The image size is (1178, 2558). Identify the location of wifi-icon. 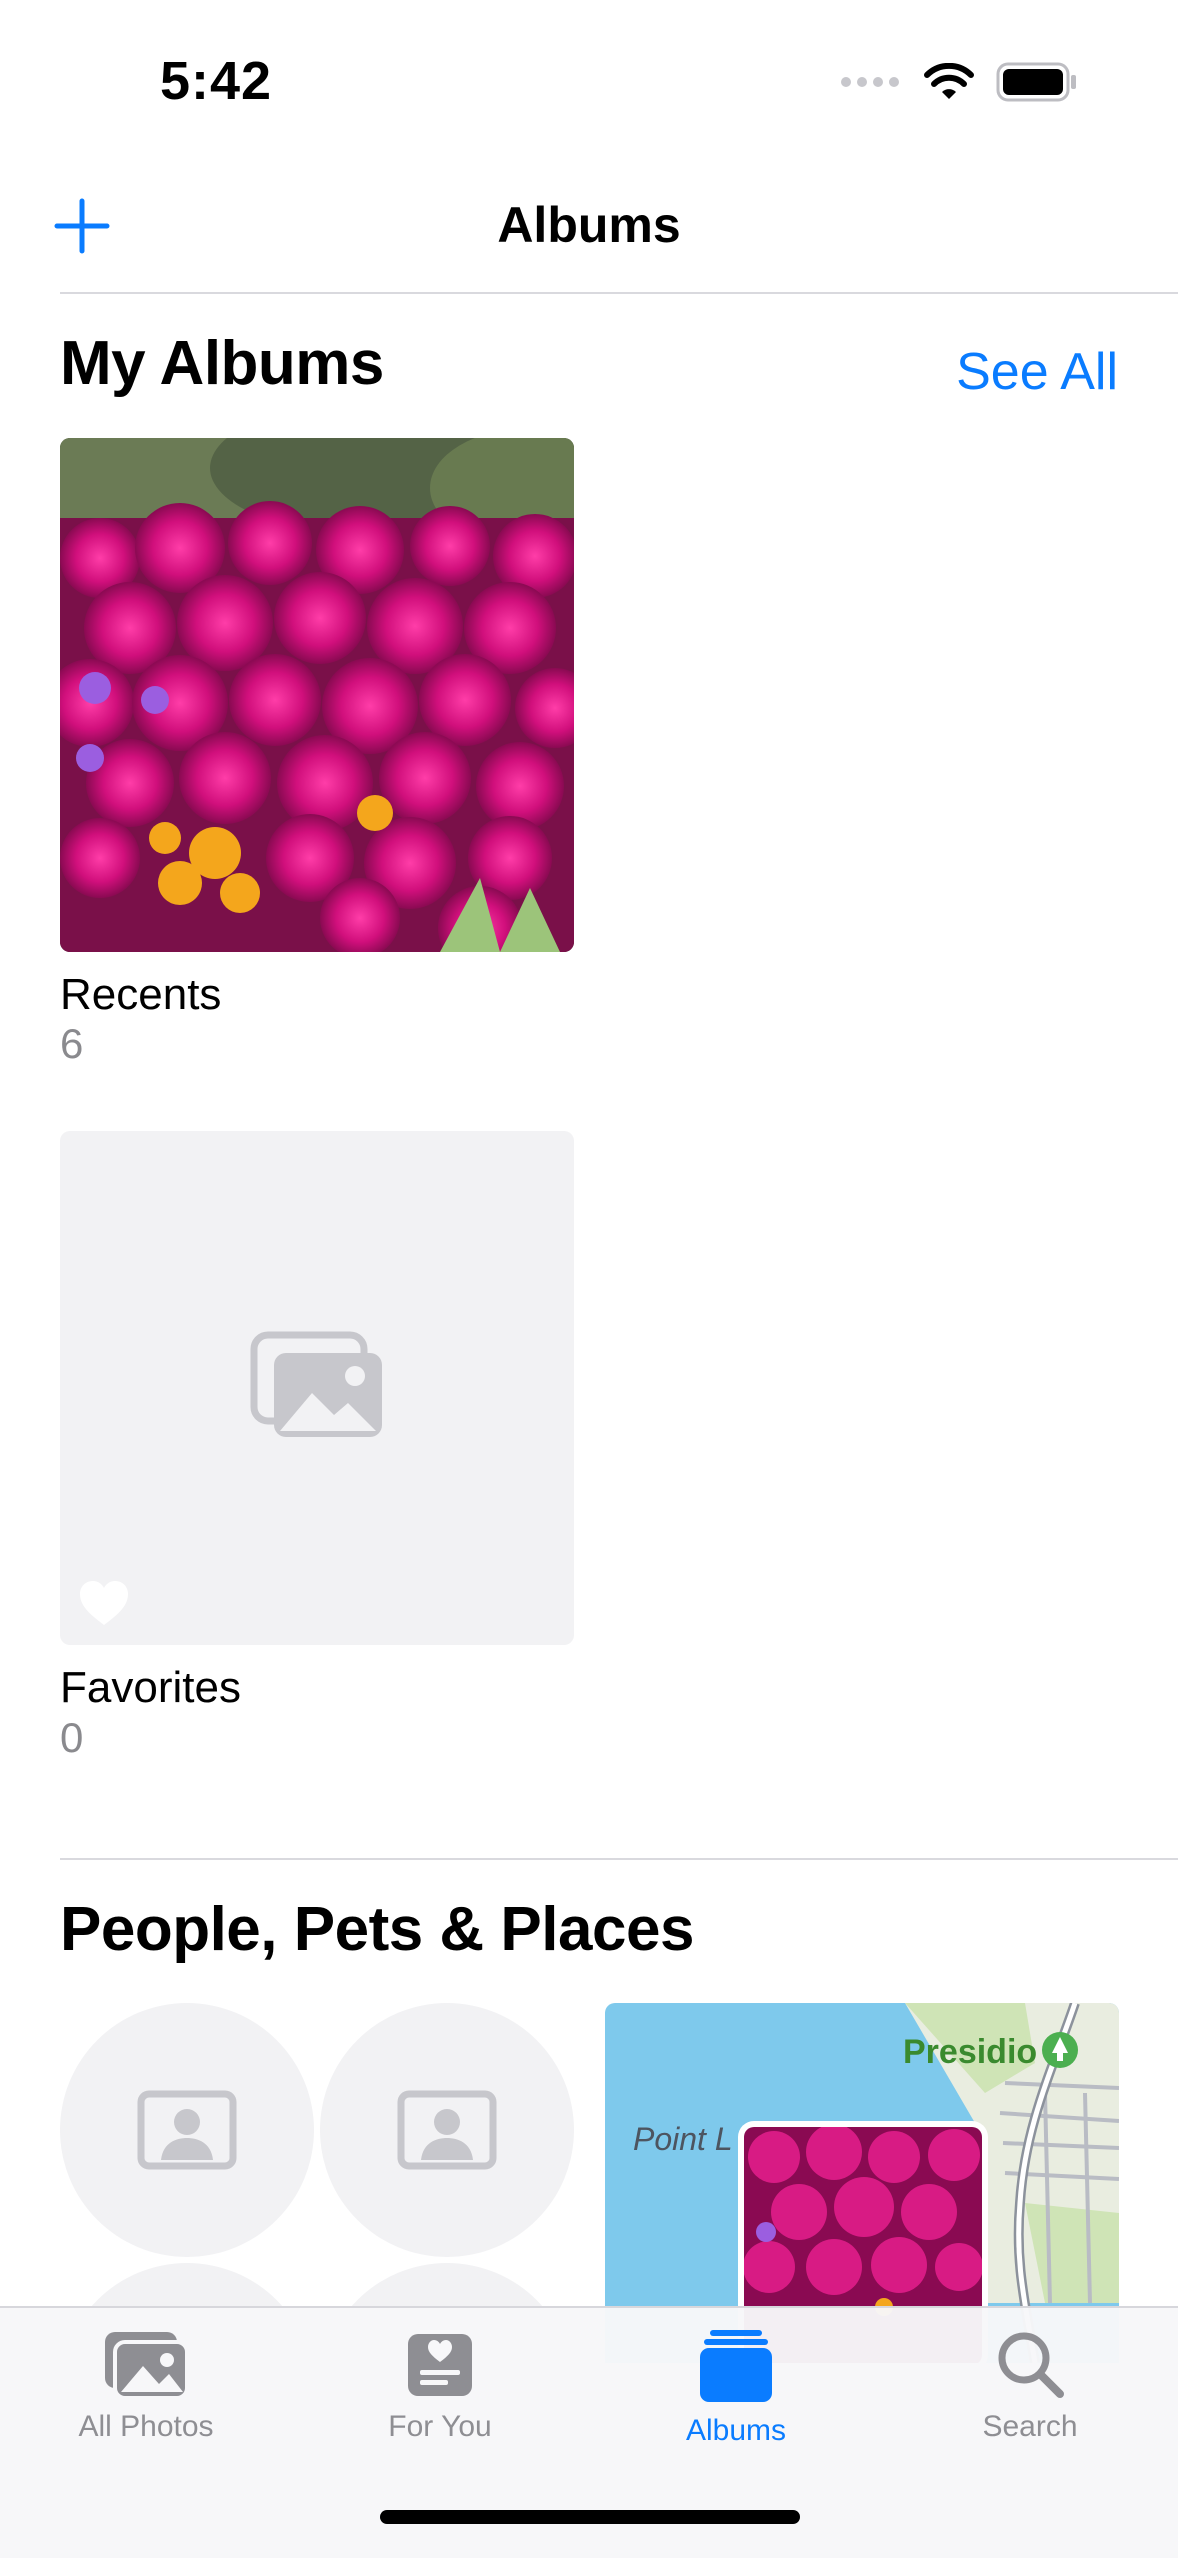
(949, 81).